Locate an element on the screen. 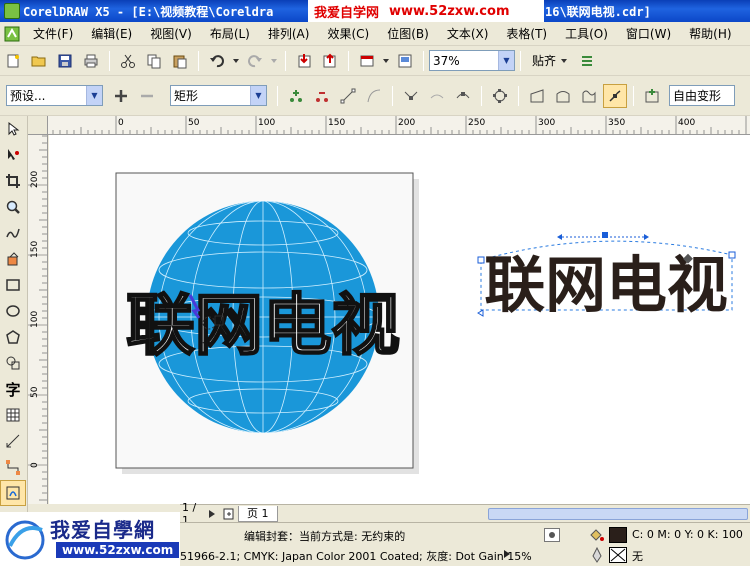 The image size is (750, 566). menu-effects: 效果(C) is located at coordinates (348, 33).